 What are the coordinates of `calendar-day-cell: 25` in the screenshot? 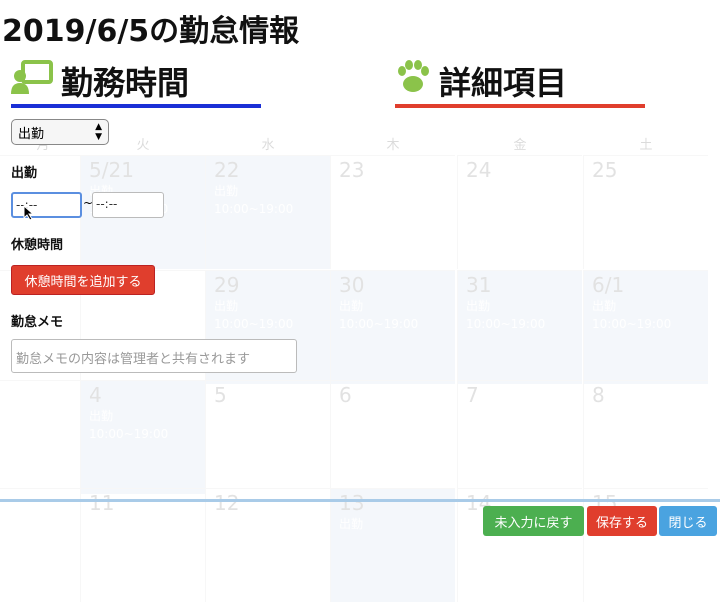 It's located at (645, 212).